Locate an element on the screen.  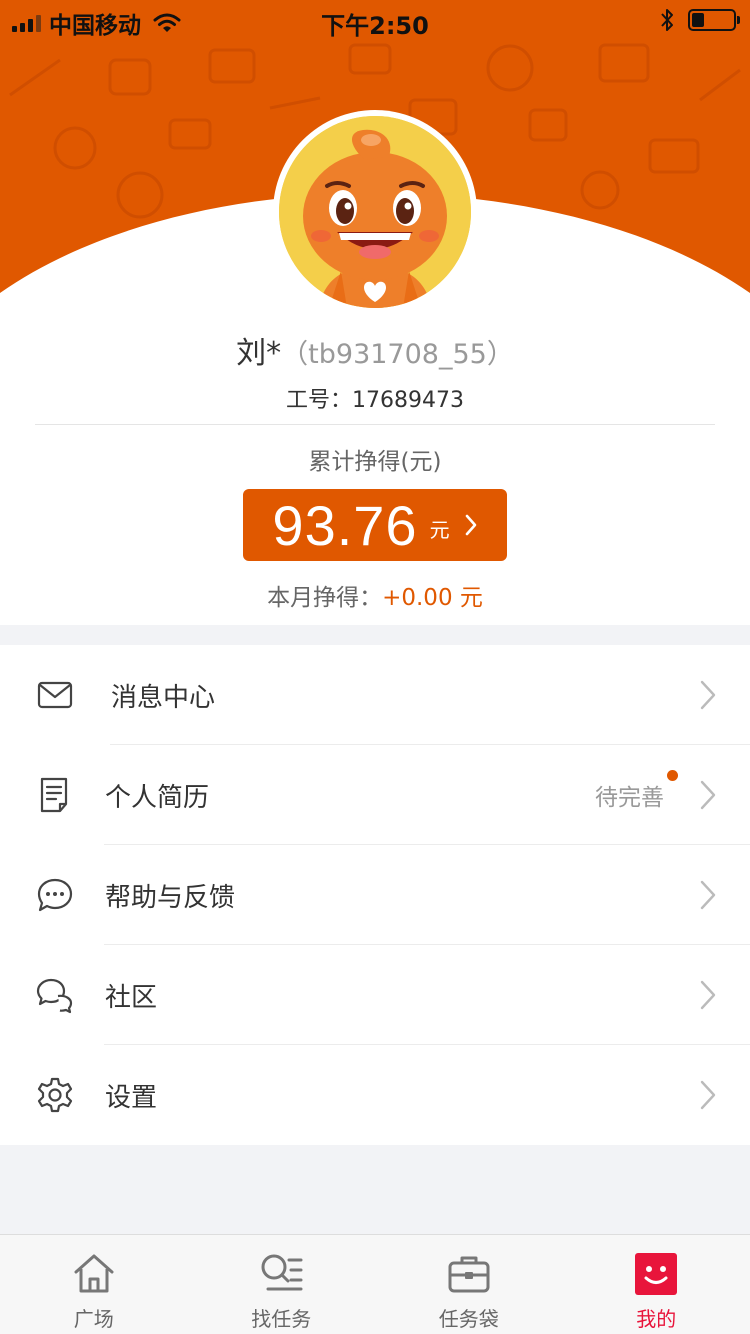
resume-status: 待完善 is located at coordinates (629, 798).